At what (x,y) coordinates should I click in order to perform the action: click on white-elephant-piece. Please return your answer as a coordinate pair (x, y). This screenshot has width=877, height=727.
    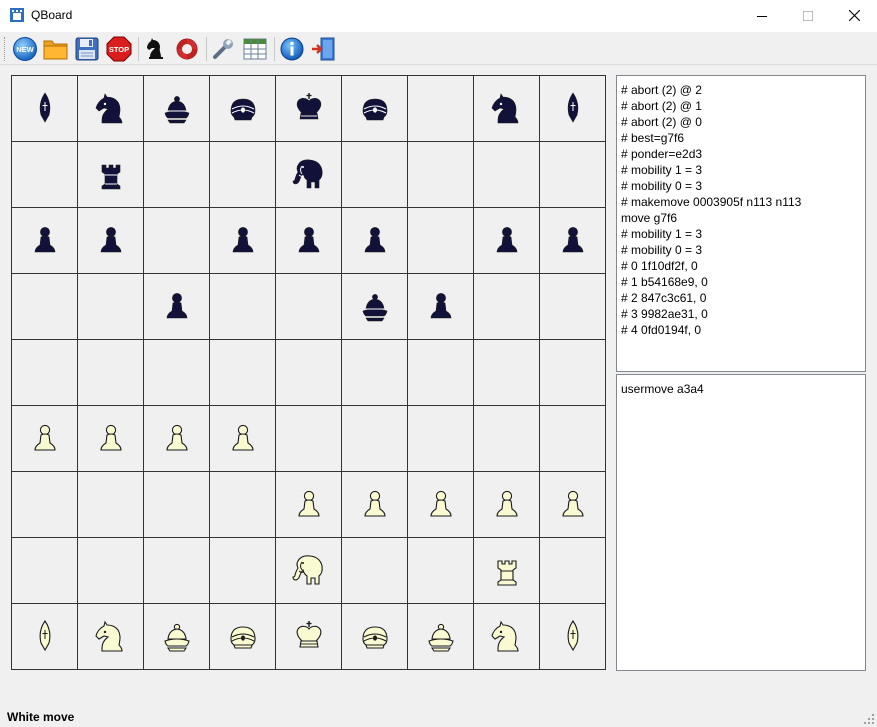
    Looking at the image, I should click on (309, 571).